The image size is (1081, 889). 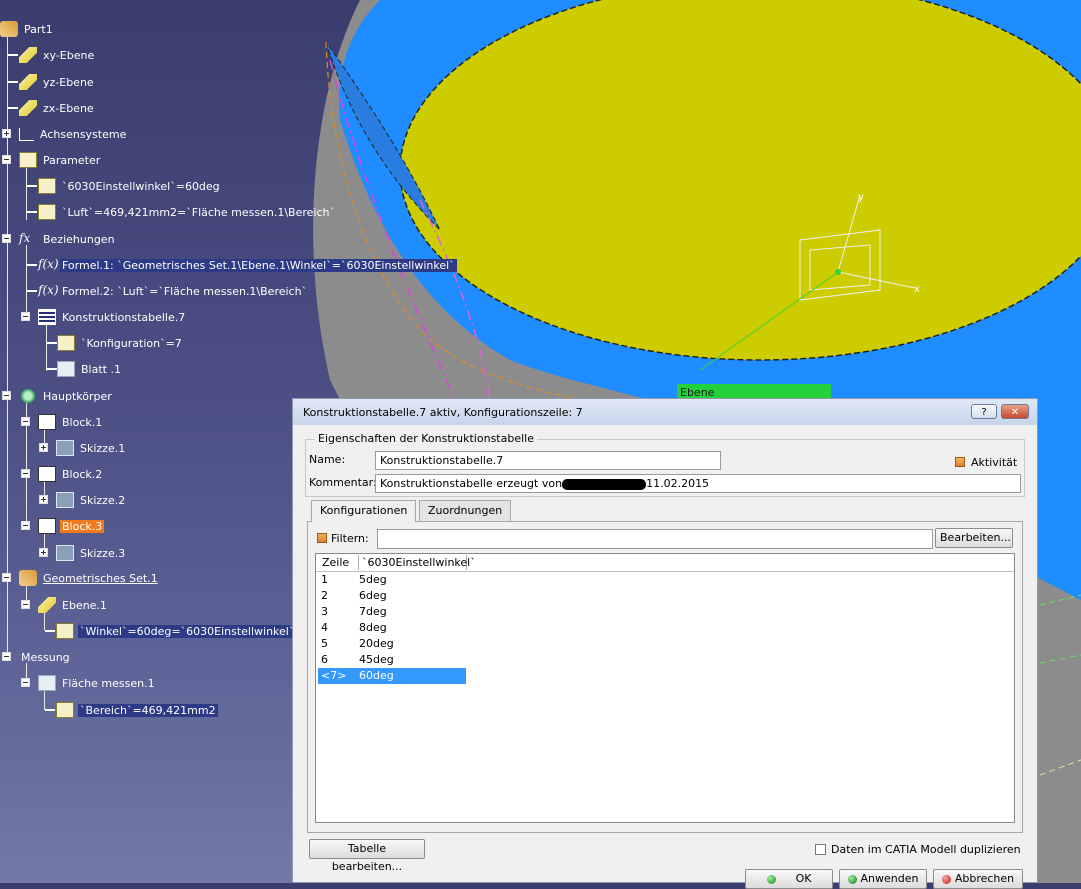 What do you see at coordinates (26, 134) in the screenshot?
I see `axis-system-icon` at bounding box center [26, 134].